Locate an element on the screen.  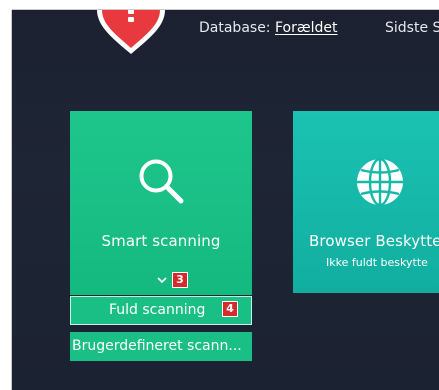
chevron-down-icon is located at coordinates (162, 280).